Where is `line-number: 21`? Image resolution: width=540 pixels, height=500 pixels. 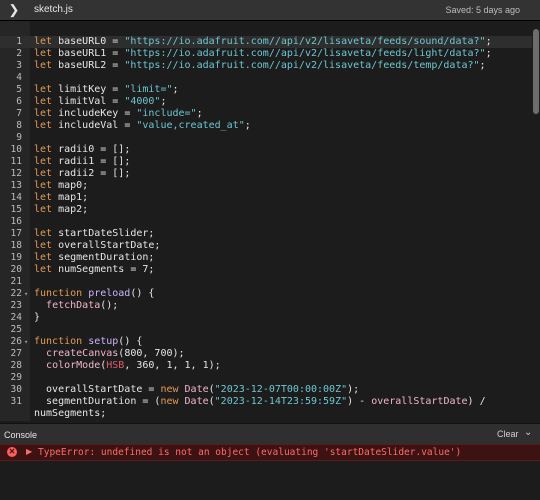 line-number: 21 is located at coordinates (16, 281).